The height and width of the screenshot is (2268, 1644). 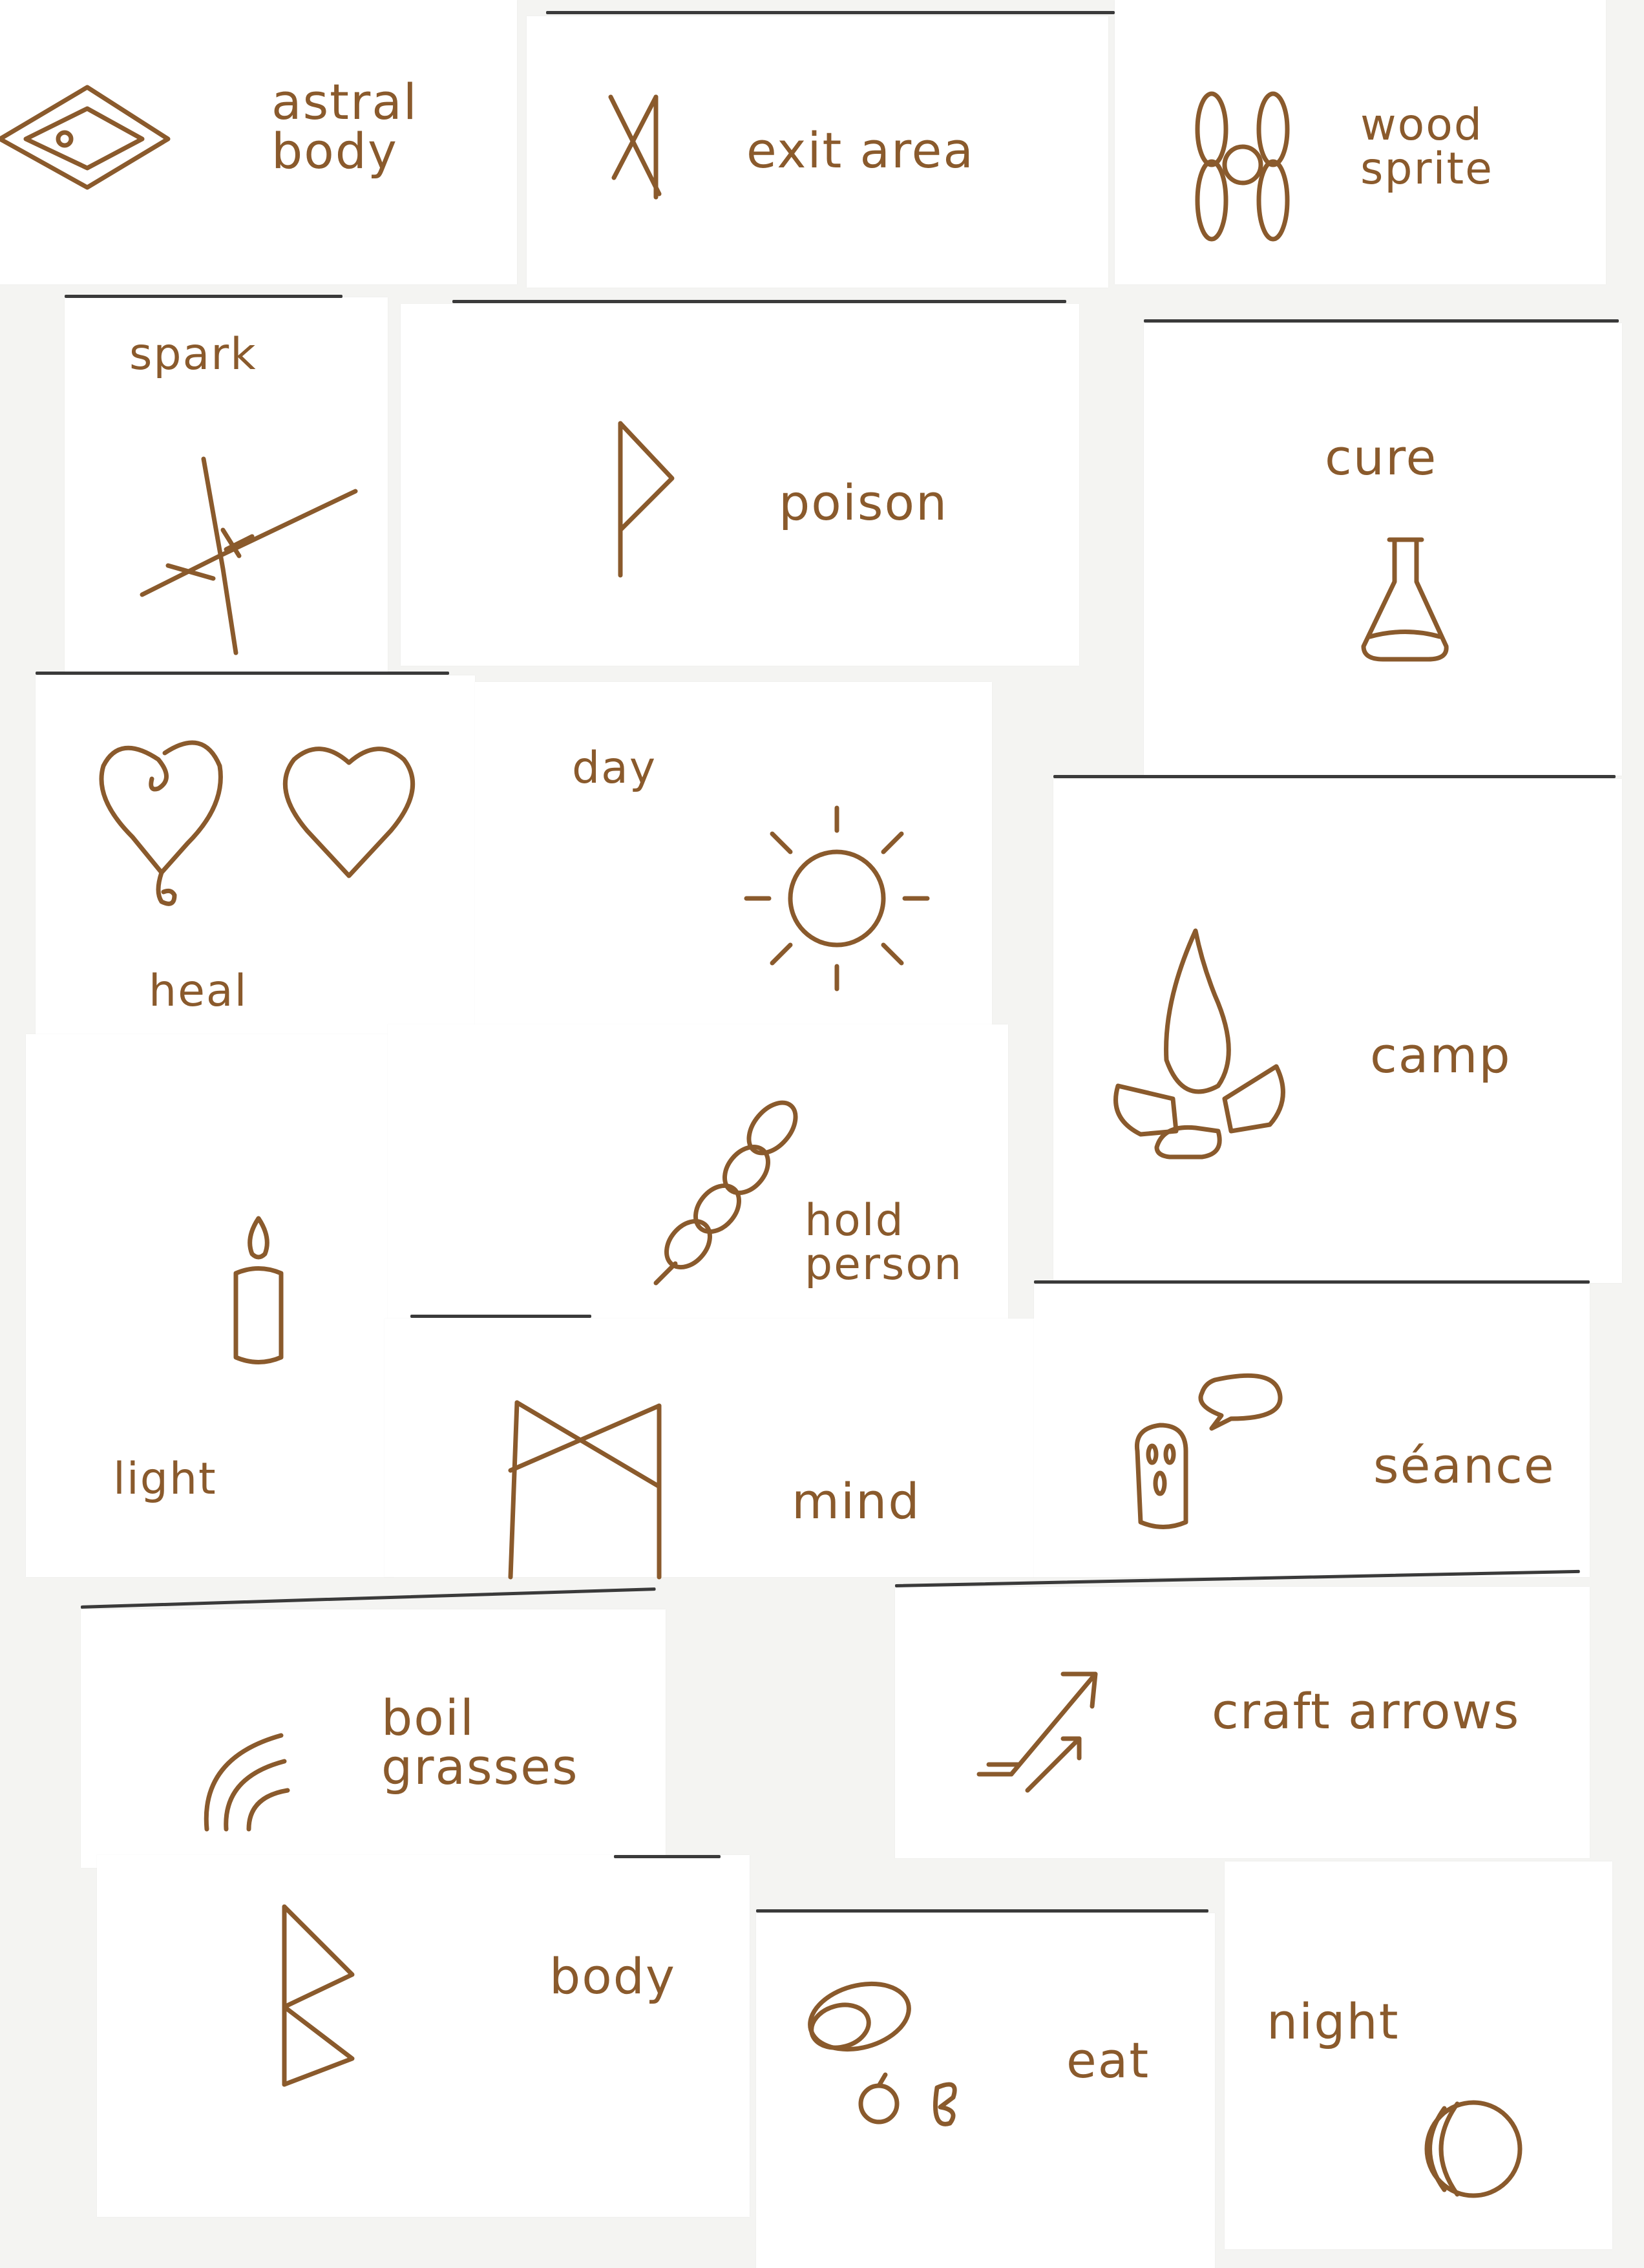 I want to click on card-label: wood sprite, so click(x=1426, y=147).